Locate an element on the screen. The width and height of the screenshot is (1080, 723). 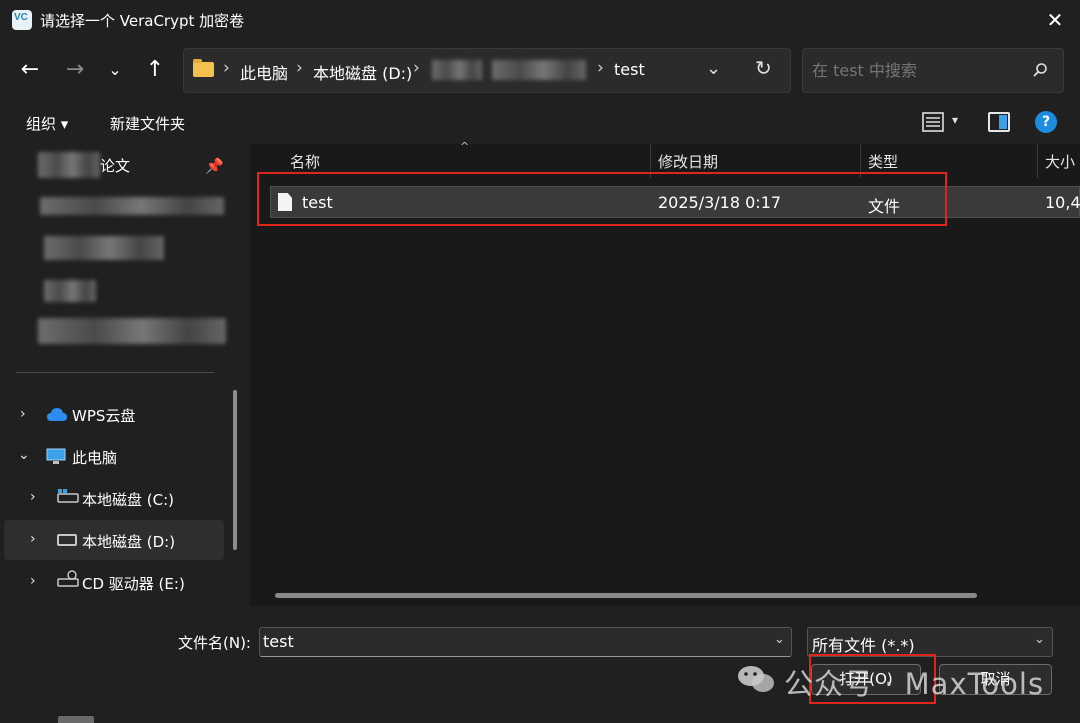
column-header-name: 名称 is located at coordinates (305, 161).